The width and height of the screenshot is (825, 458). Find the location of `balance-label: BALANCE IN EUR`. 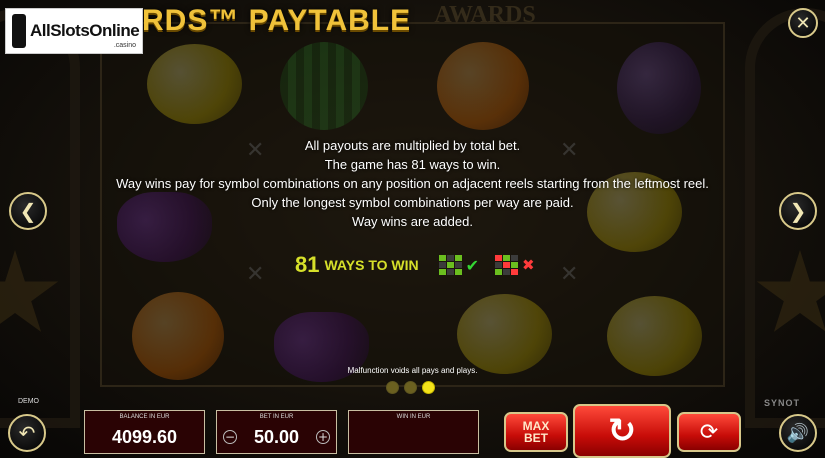

balance-label: BALANCE IN EUR is located at coordinates (144, 417).